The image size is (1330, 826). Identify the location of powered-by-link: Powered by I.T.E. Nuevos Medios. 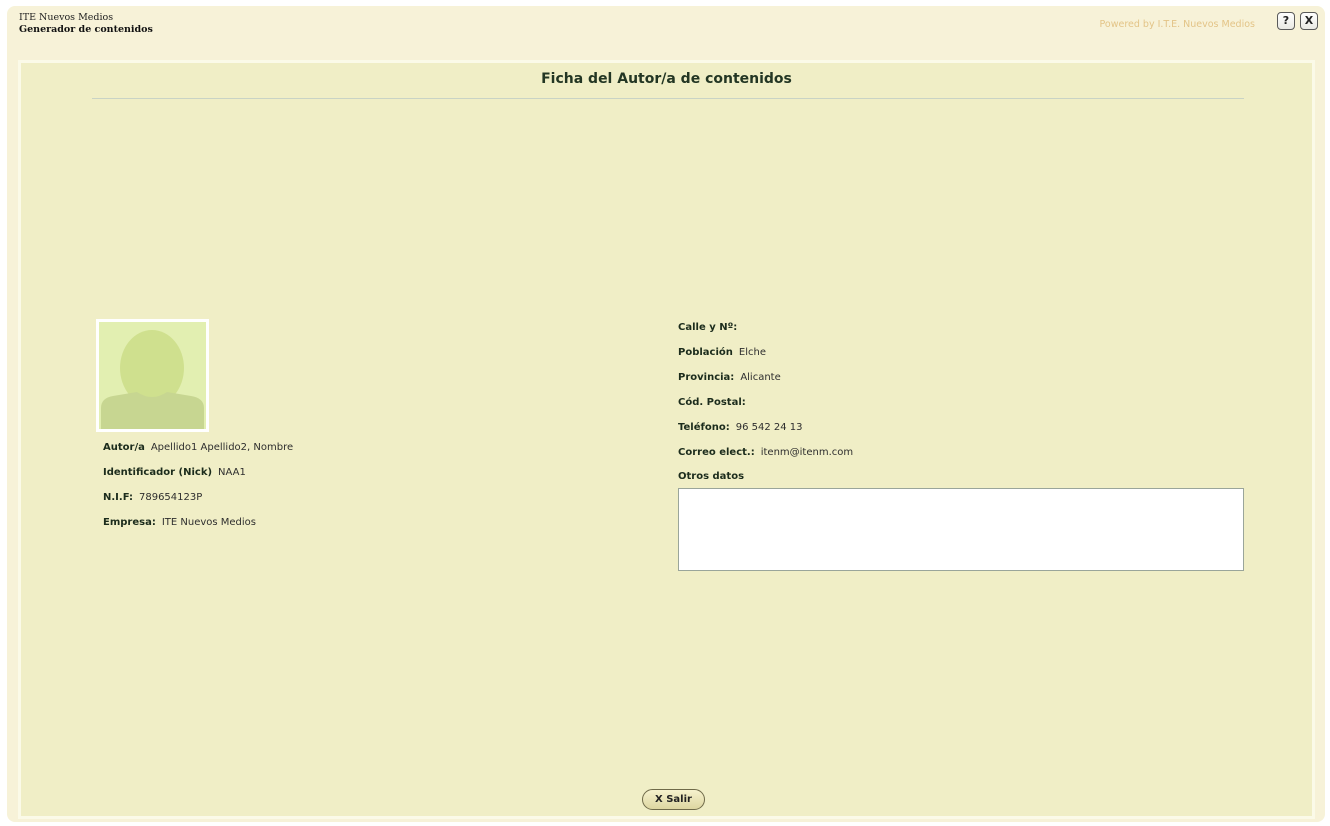
(1178, 25).